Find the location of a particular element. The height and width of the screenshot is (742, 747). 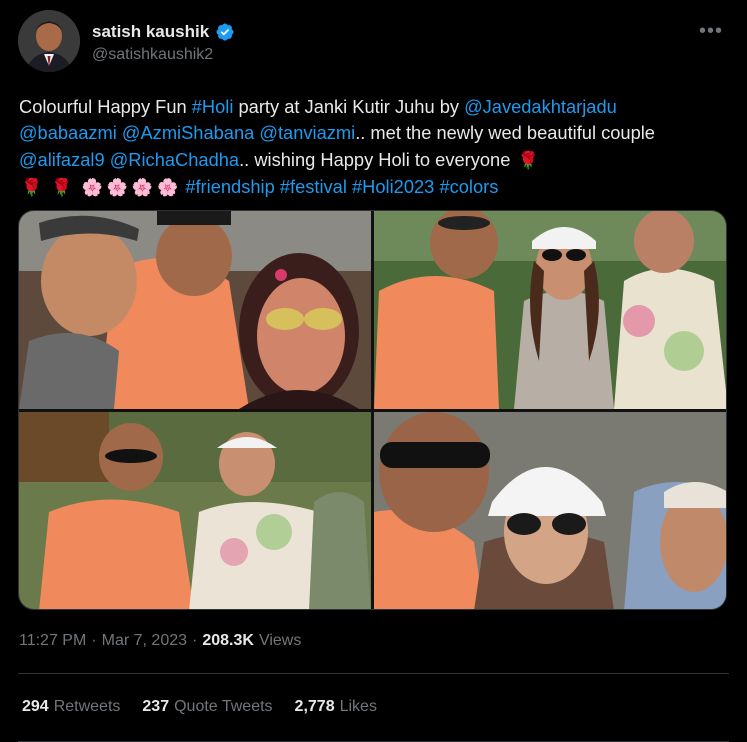

more-horizontal-icon: ••• is located at coordinates (711, 31).